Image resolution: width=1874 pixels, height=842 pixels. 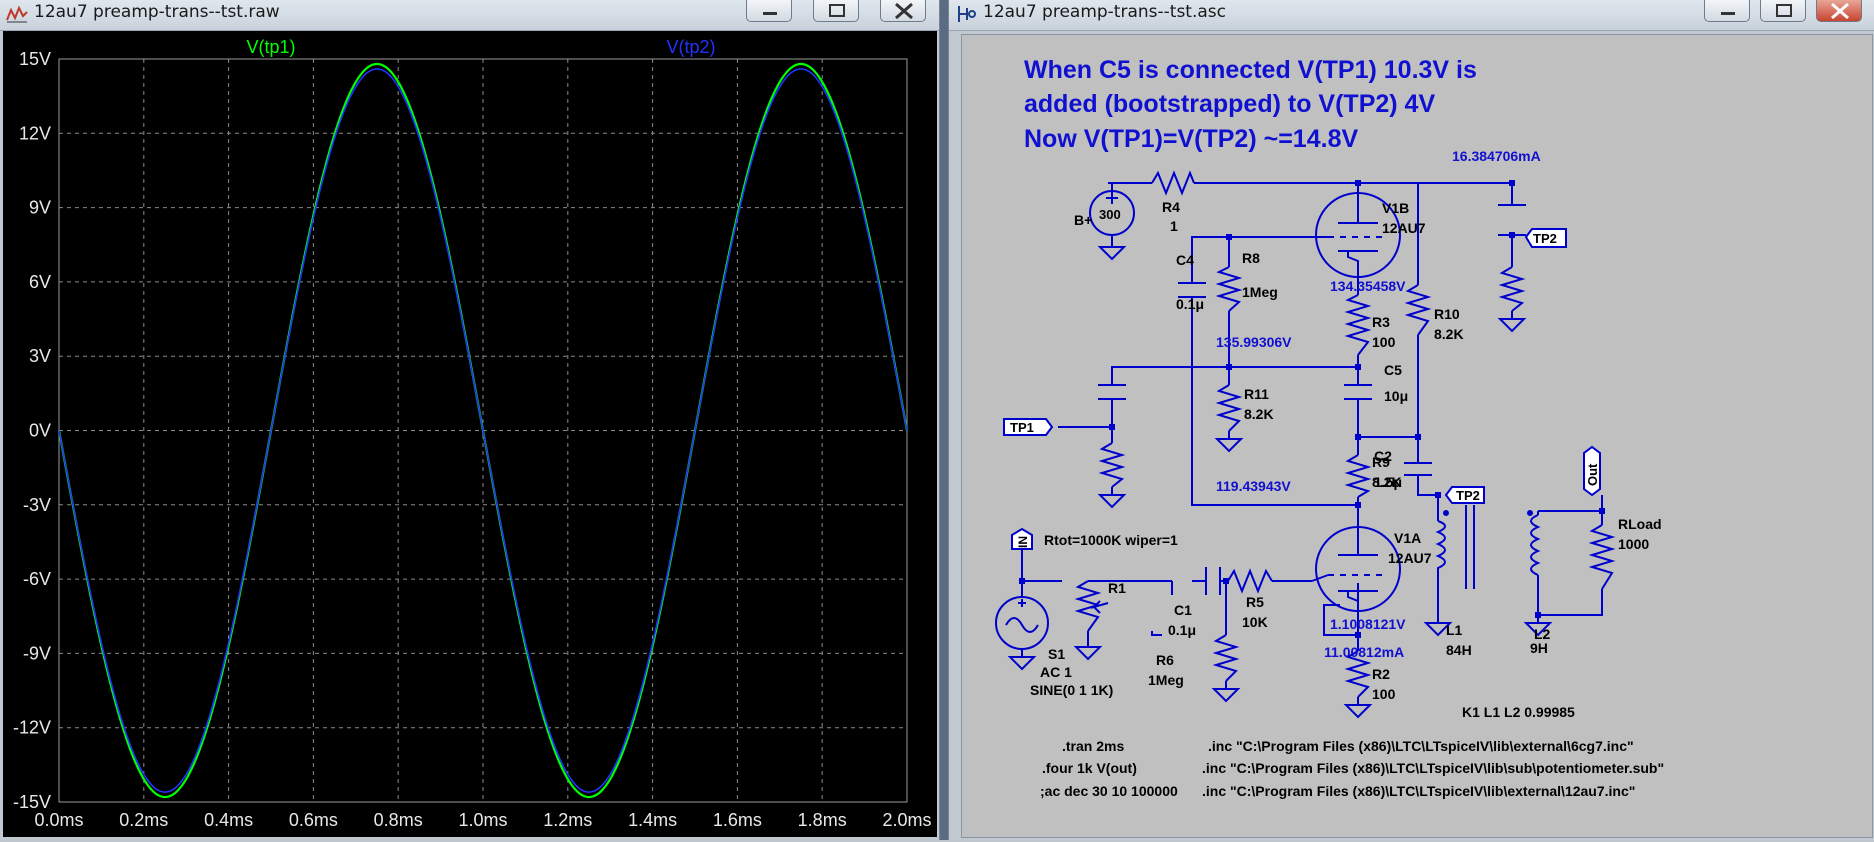 I want to click on annotation-v135: 135.99306V, so click(x=1254, y=342).